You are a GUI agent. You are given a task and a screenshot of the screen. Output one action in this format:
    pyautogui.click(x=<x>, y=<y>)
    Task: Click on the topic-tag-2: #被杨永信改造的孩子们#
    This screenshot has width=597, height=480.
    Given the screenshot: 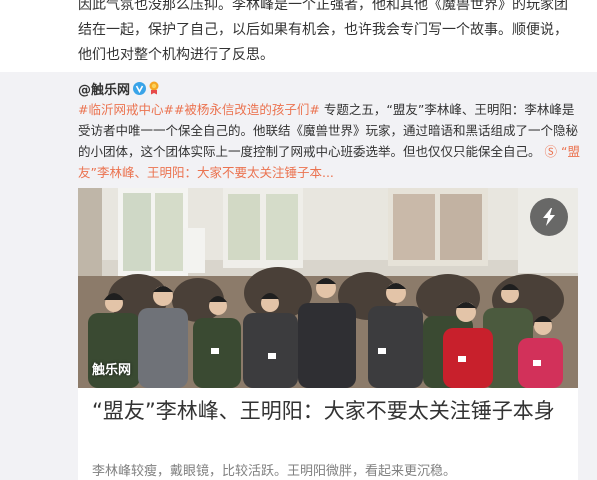 What is the action you would take?
    pyautogui.click(x=247, y=109)
    